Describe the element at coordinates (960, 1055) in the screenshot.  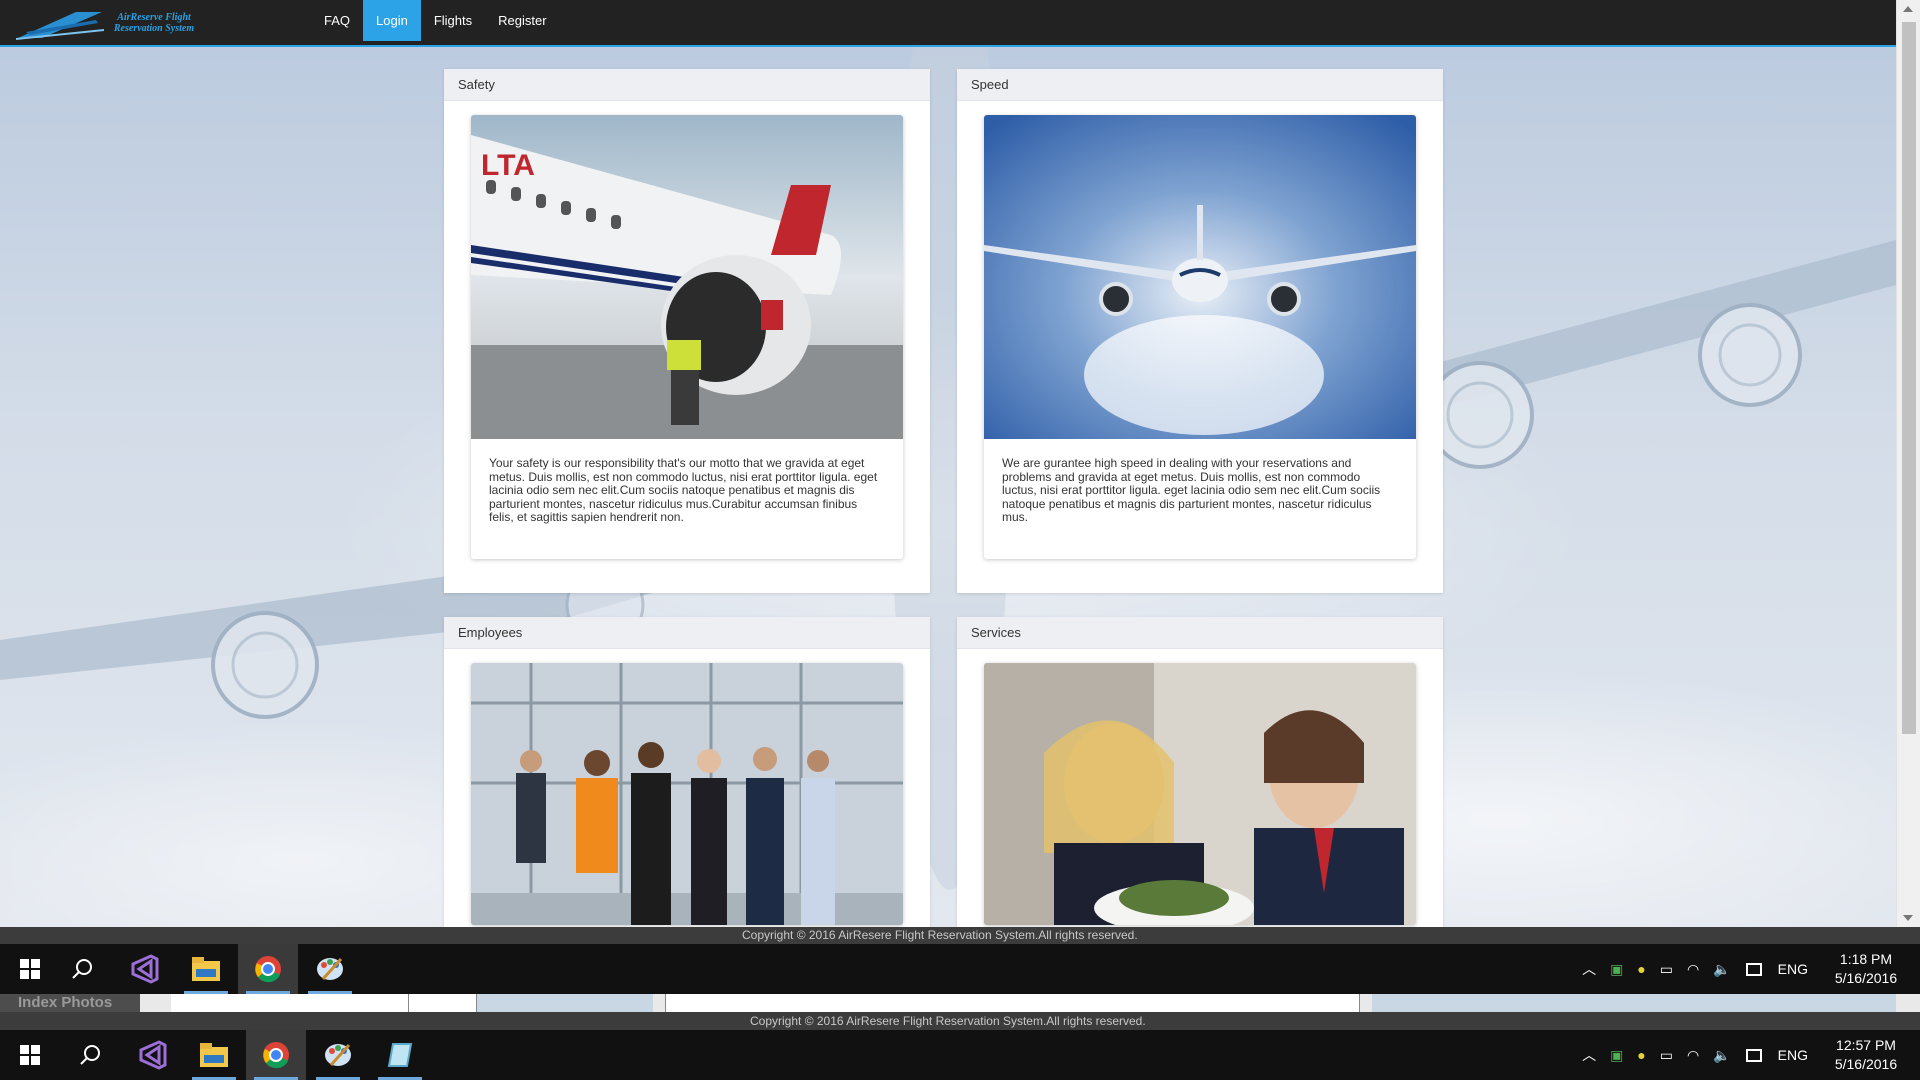
I see `background-windows-taskbar: ︿ ▣ ● ▭ ◠ 🔈 ENG 12:57 PM 5/16/2016` at that location.